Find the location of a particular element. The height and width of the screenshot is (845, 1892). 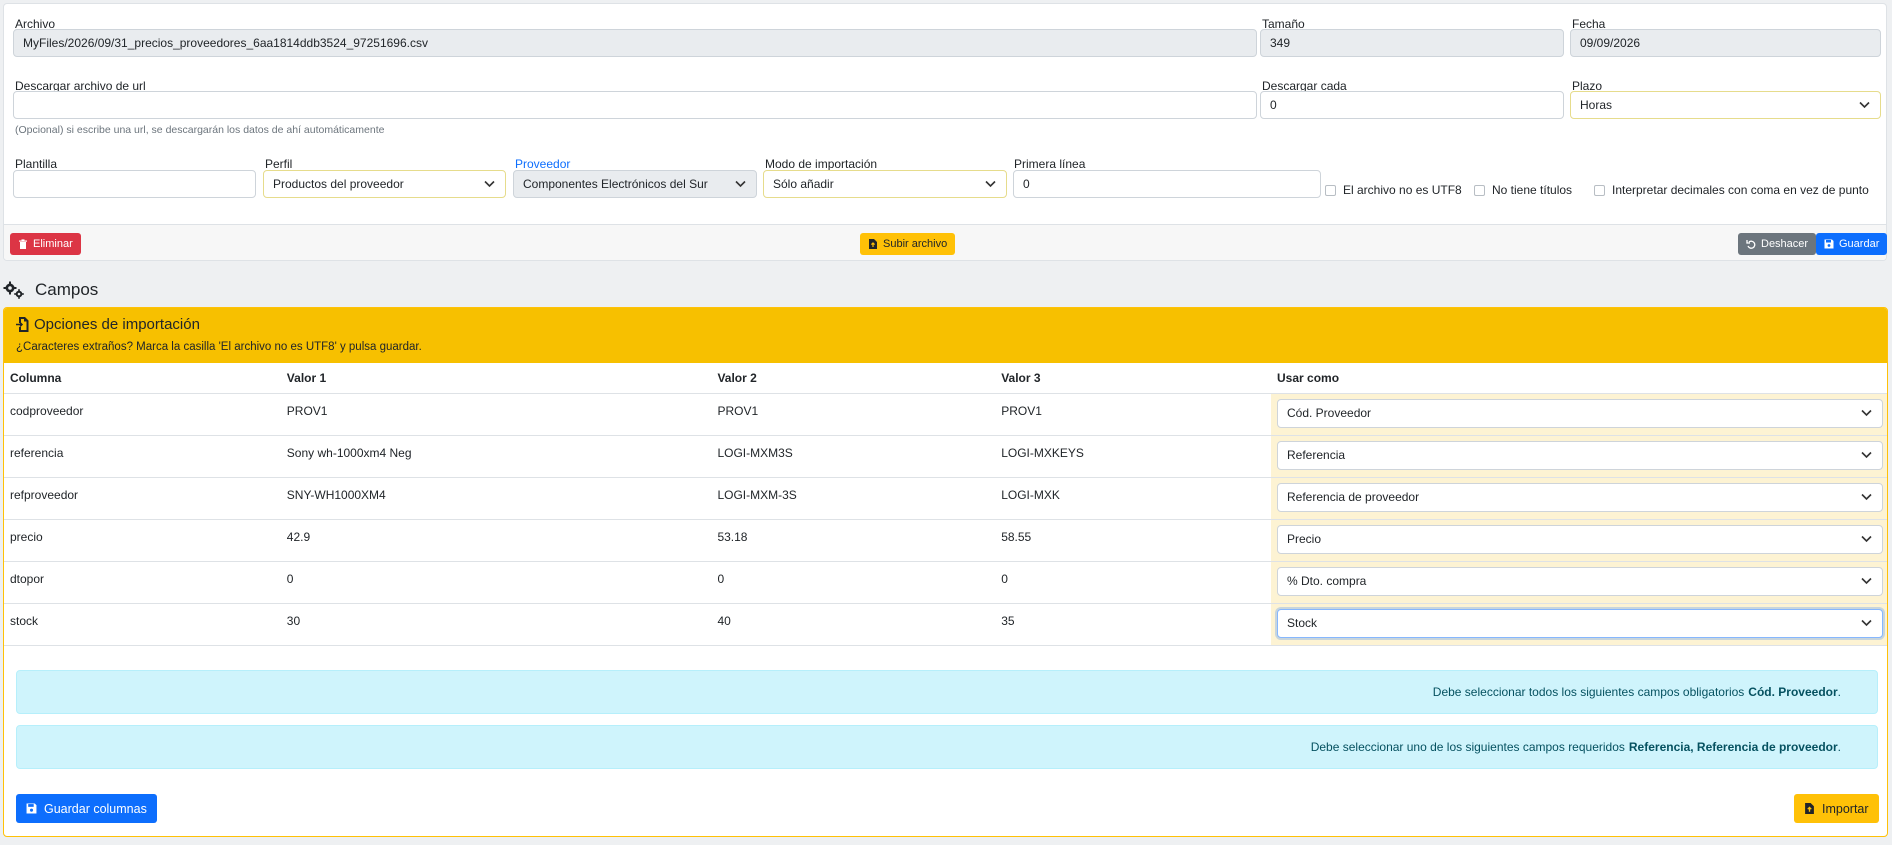

toolbar: Eliminar Subir archivo Deshacer Guardar is located at coordinates (946, 242).